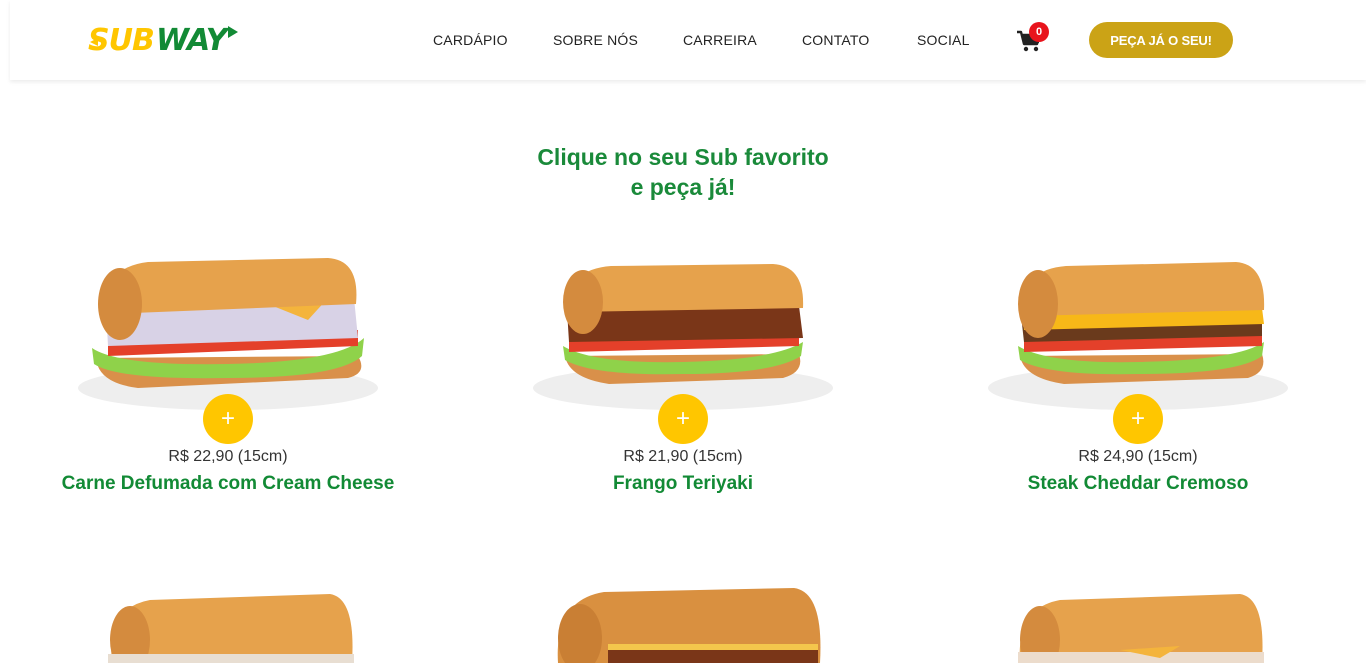 This screenshot has width=1366, height=663. What do you see at coordinates (683, 172) in the screenshot?
I see `page-headline: Clique no seu Sub favorito e peça já!` at bounding box center [683, 172].